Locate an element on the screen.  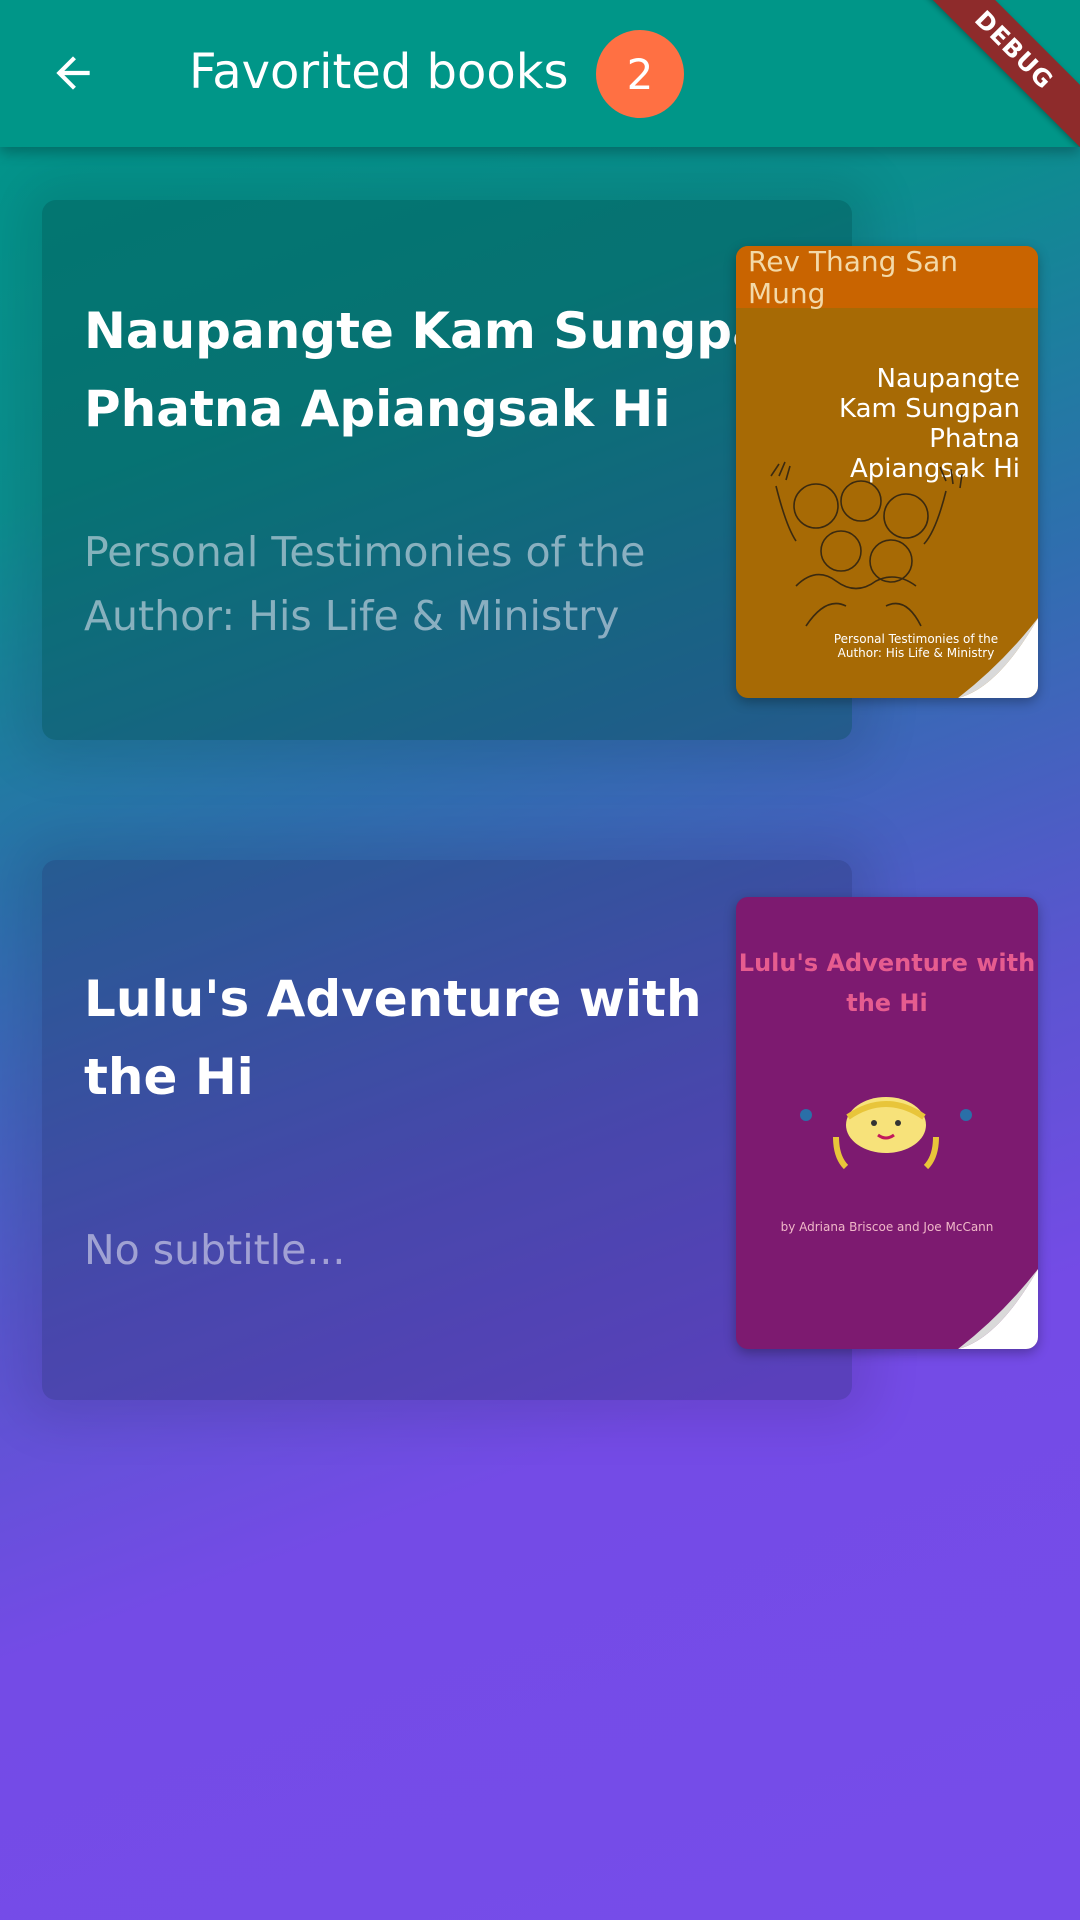
page-title: Favorited books is located at coordinates (379, 72).